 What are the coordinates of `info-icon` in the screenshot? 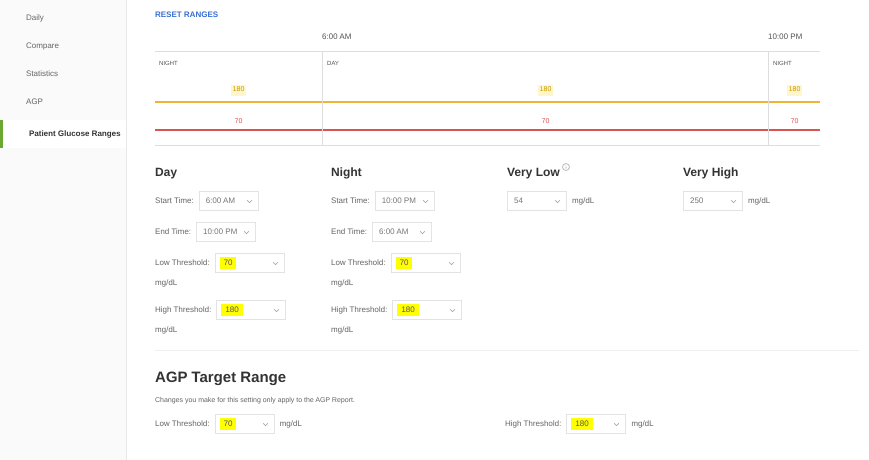 It's located at (566, 167).